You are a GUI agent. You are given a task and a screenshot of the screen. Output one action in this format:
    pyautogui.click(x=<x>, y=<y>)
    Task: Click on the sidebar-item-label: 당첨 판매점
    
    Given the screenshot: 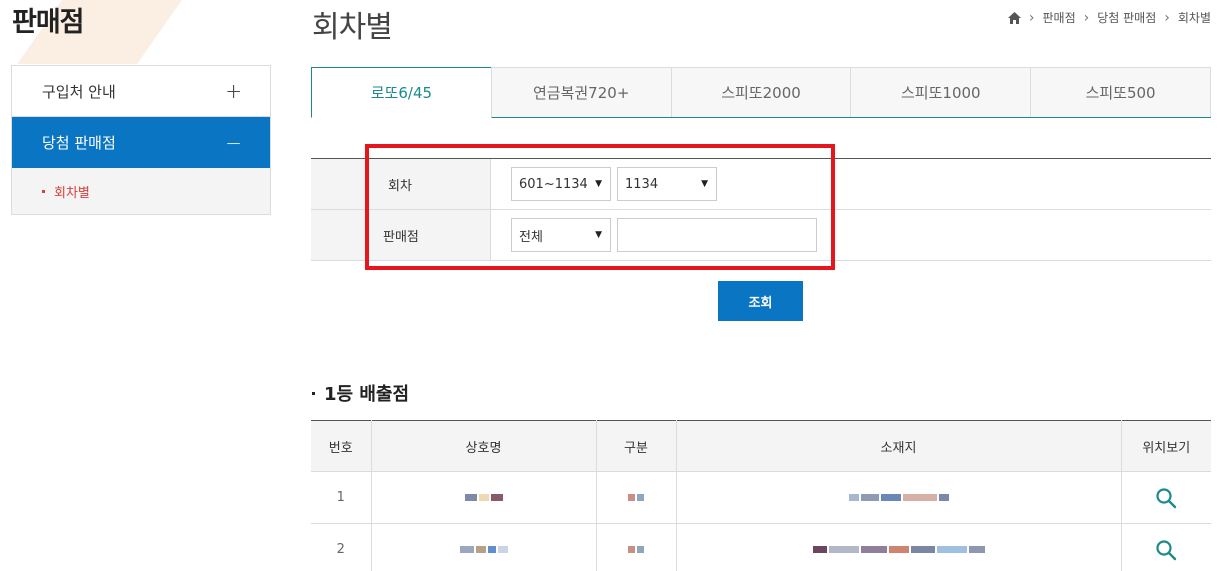 What is the action you would take?
    pyautogui.click(x=79, y=143)
    